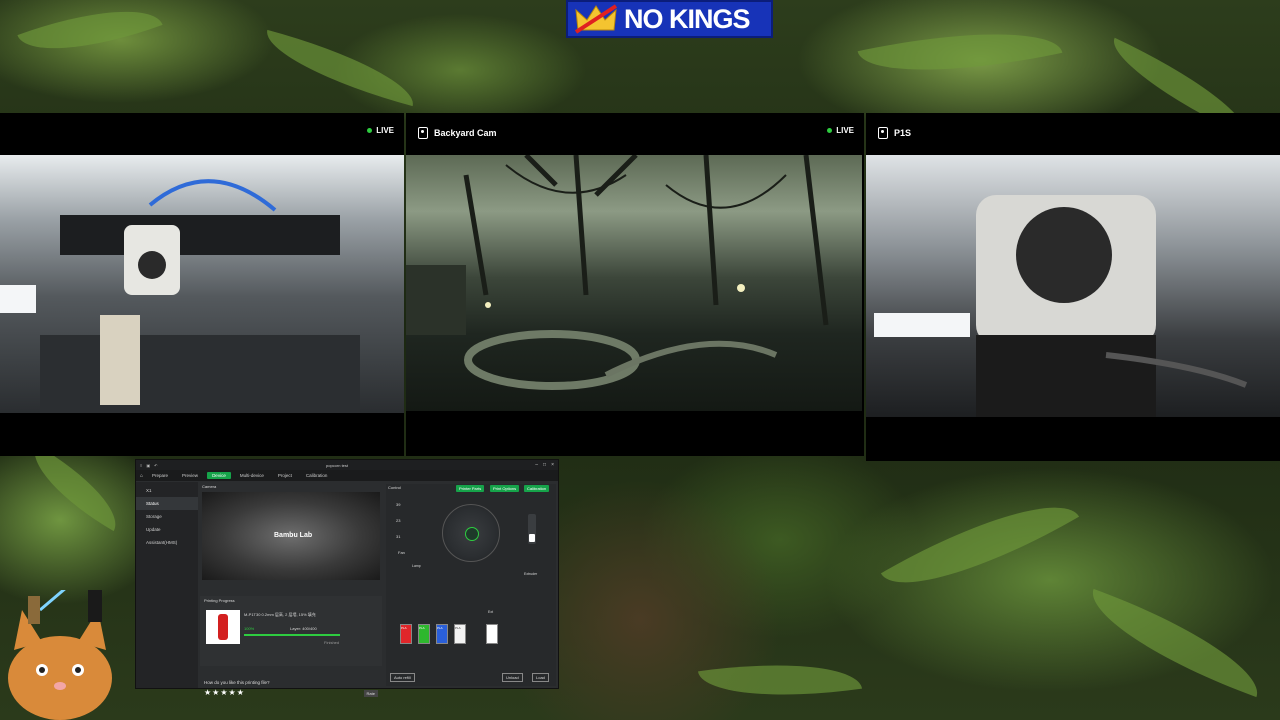  Describe the element at coordinates (402, 677) in the screenshot. I see `auto-refill-button: Auto refill` at that location.